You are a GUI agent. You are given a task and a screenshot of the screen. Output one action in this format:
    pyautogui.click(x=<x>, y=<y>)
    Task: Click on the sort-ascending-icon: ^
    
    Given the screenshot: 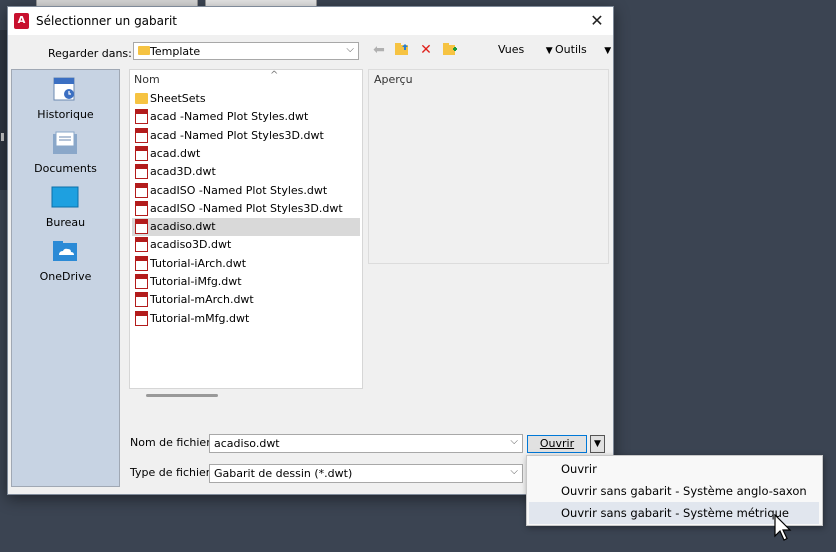 What is the action you would take?
    pyautogui.click(x=274, y=75)
    